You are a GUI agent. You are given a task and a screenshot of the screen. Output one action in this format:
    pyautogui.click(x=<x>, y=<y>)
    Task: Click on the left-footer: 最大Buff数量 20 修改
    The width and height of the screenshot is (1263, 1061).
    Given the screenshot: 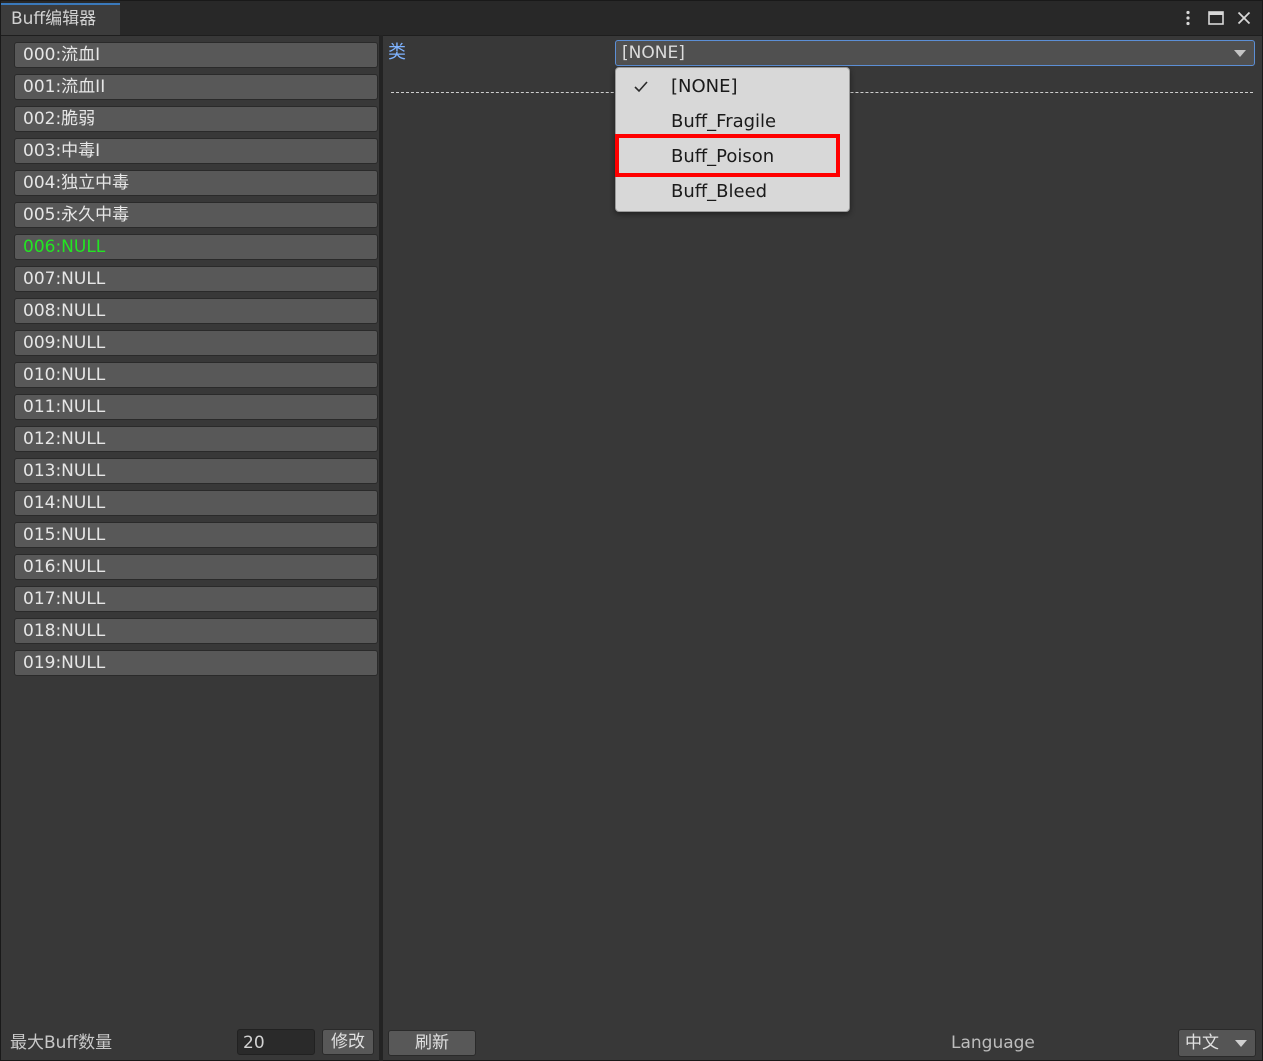 What is the action you would take?
    pyautogui.click(x=190, y=1043)
    